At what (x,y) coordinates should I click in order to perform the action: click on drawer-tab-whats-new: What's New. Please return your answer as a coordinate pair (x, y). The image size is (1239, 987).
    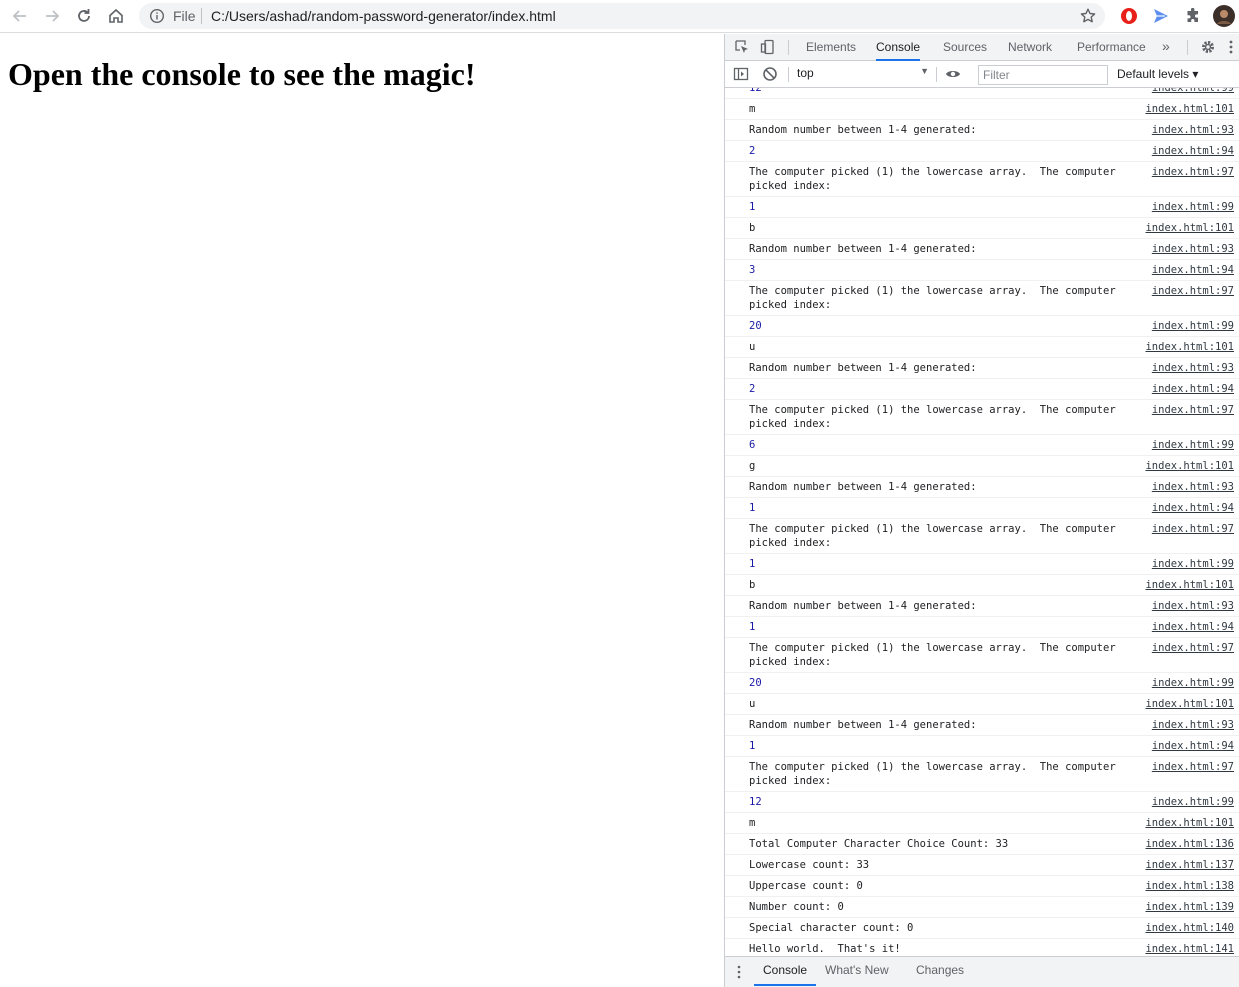
    Looking at the image, I should click on (857, 971).